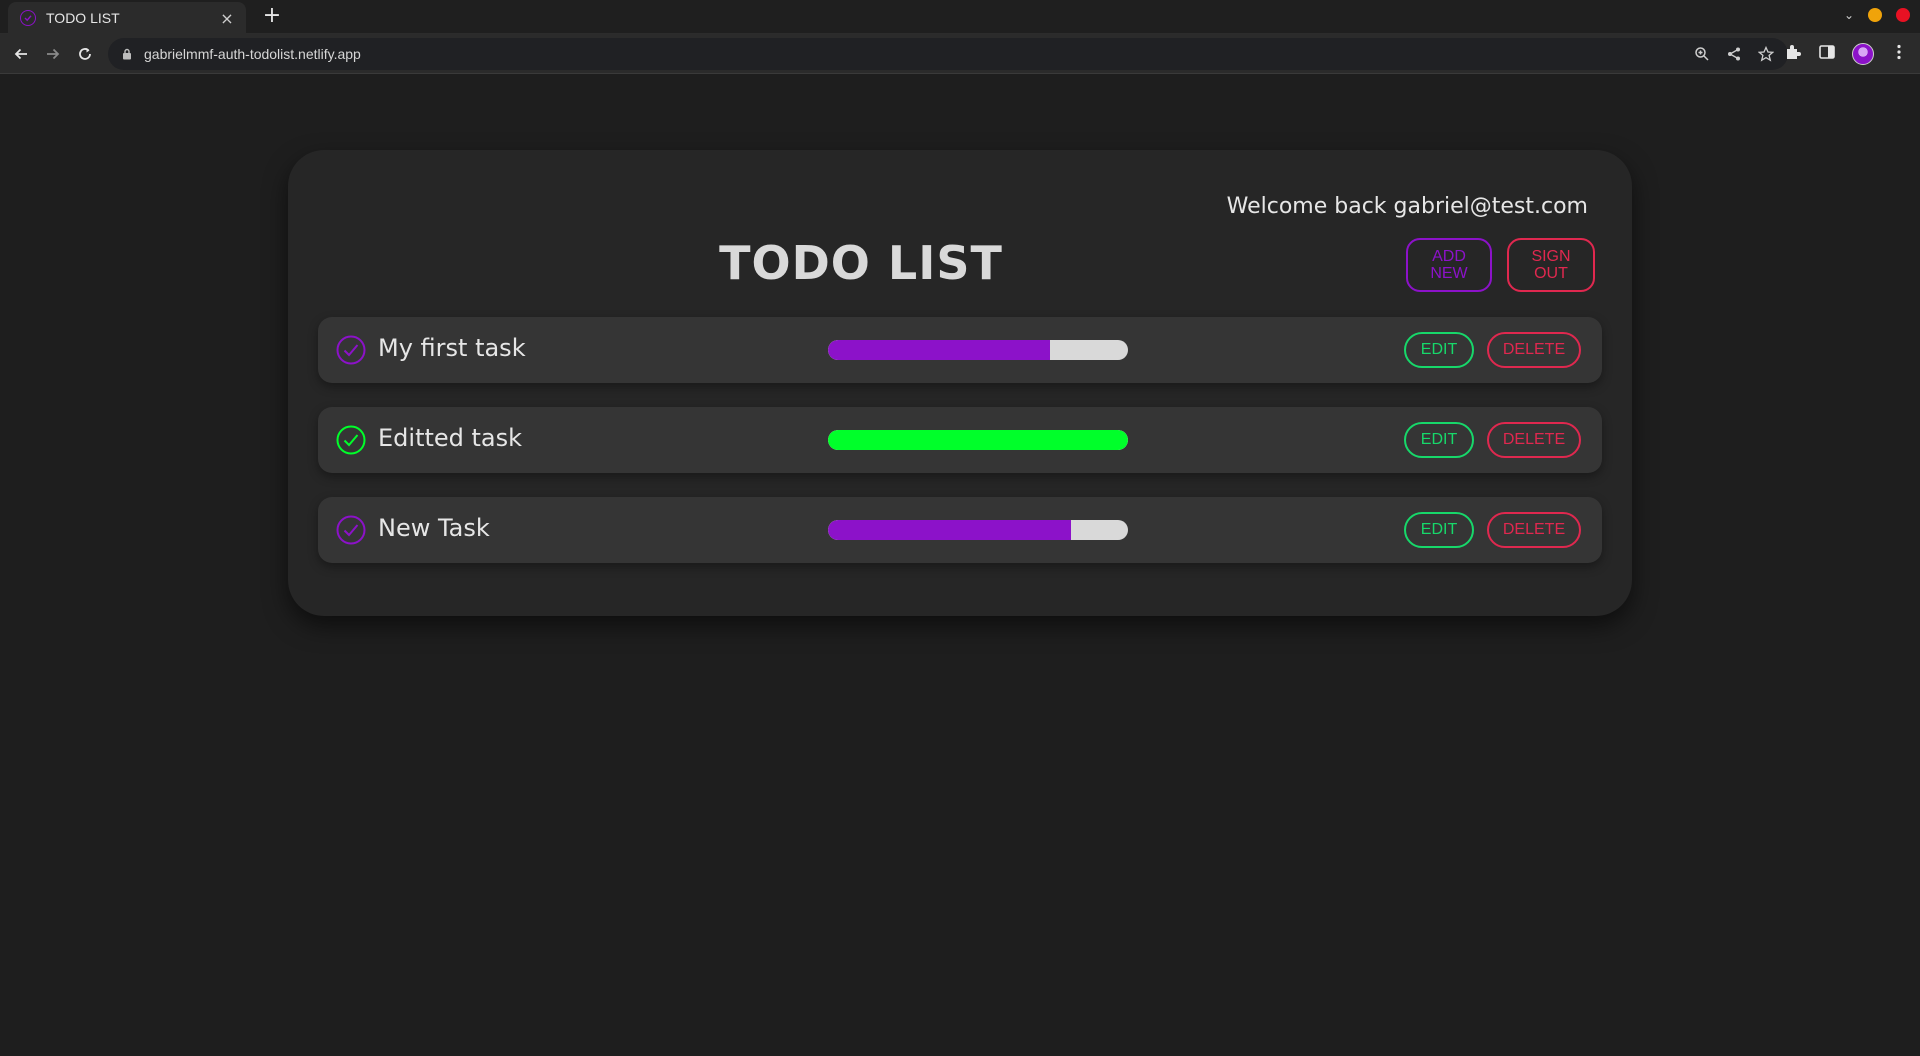  Describe the element at coordinates (434, 528) in the screenshot. I see `task-title: New Task` at that location.